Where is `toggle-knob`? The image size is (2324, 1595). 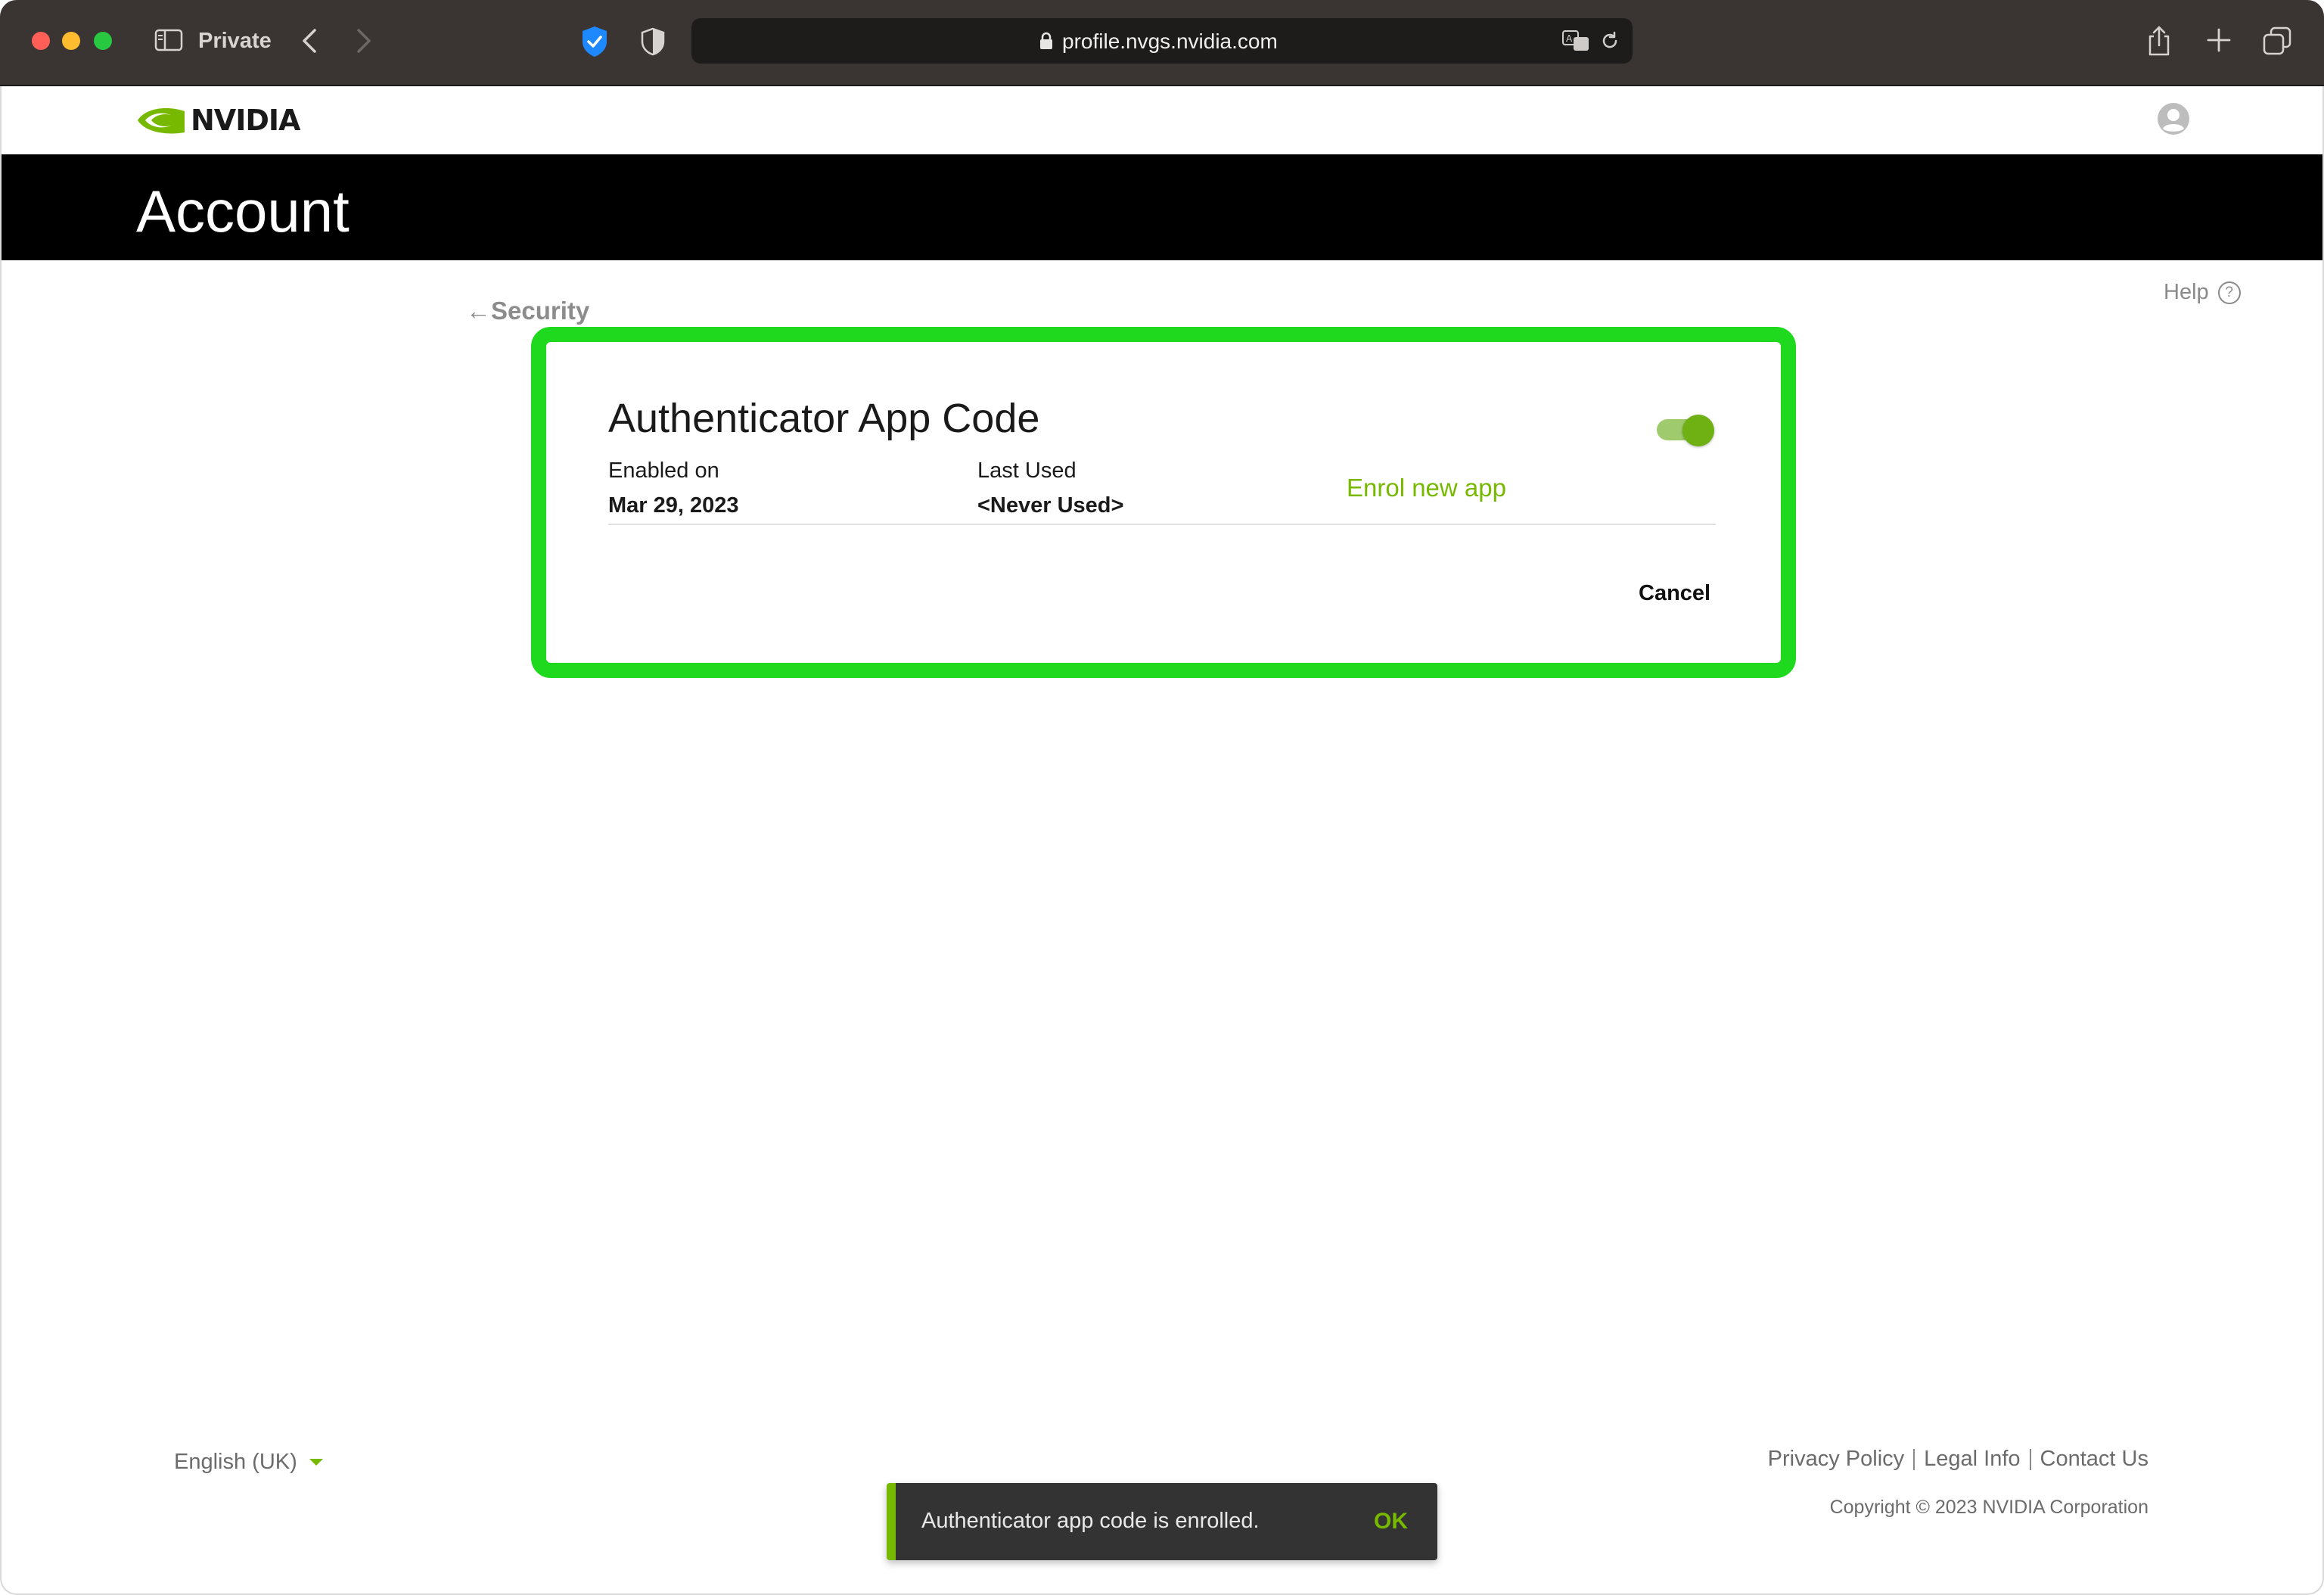 toggle-knob is located at coordinates (1698, 431).